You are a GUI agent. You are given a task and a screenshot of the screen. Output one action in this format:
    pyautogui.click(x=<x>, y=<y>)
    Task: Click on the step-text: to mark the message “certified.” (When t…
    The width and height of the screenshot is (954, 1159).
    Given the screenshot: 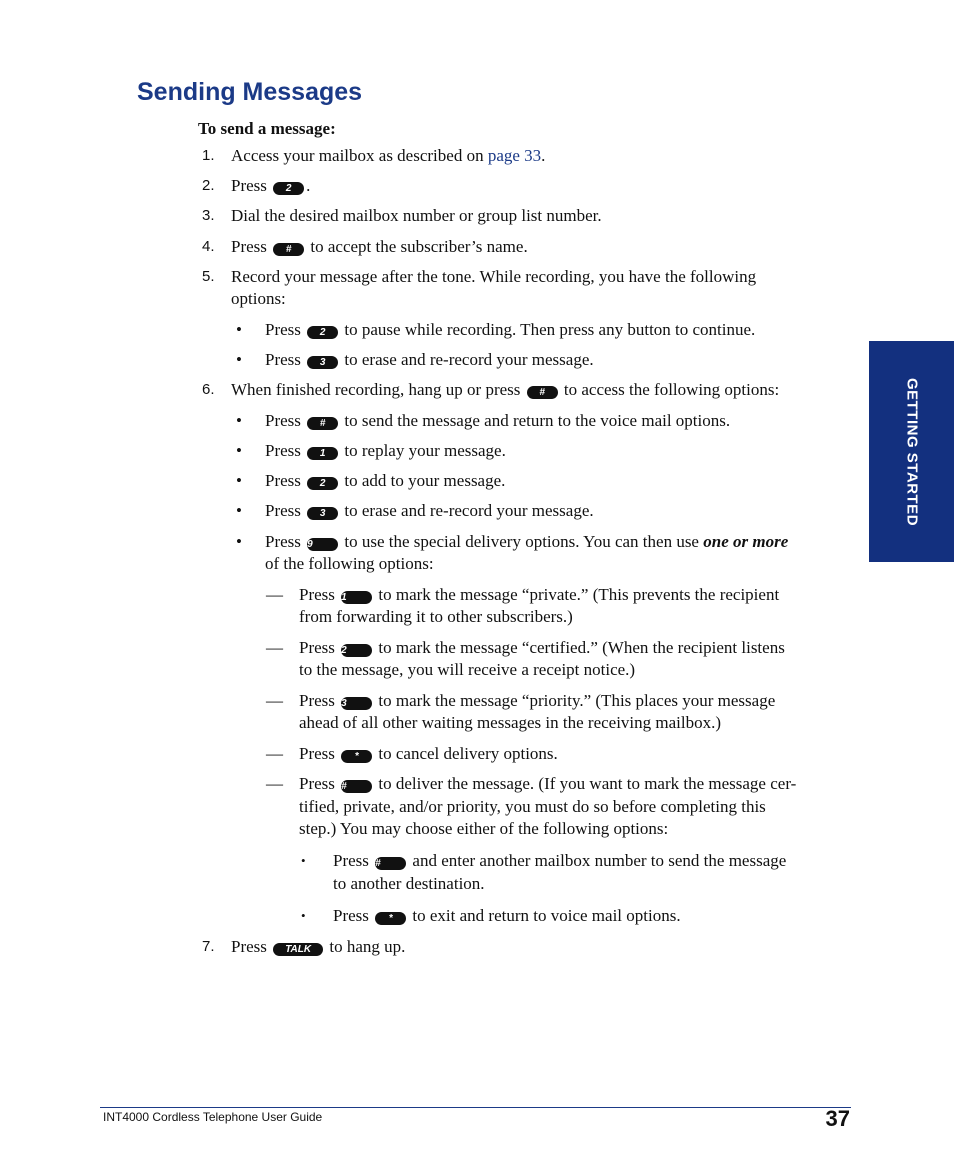 What is the action you would take?
    pyautogui.click(x=579, y=647)
    